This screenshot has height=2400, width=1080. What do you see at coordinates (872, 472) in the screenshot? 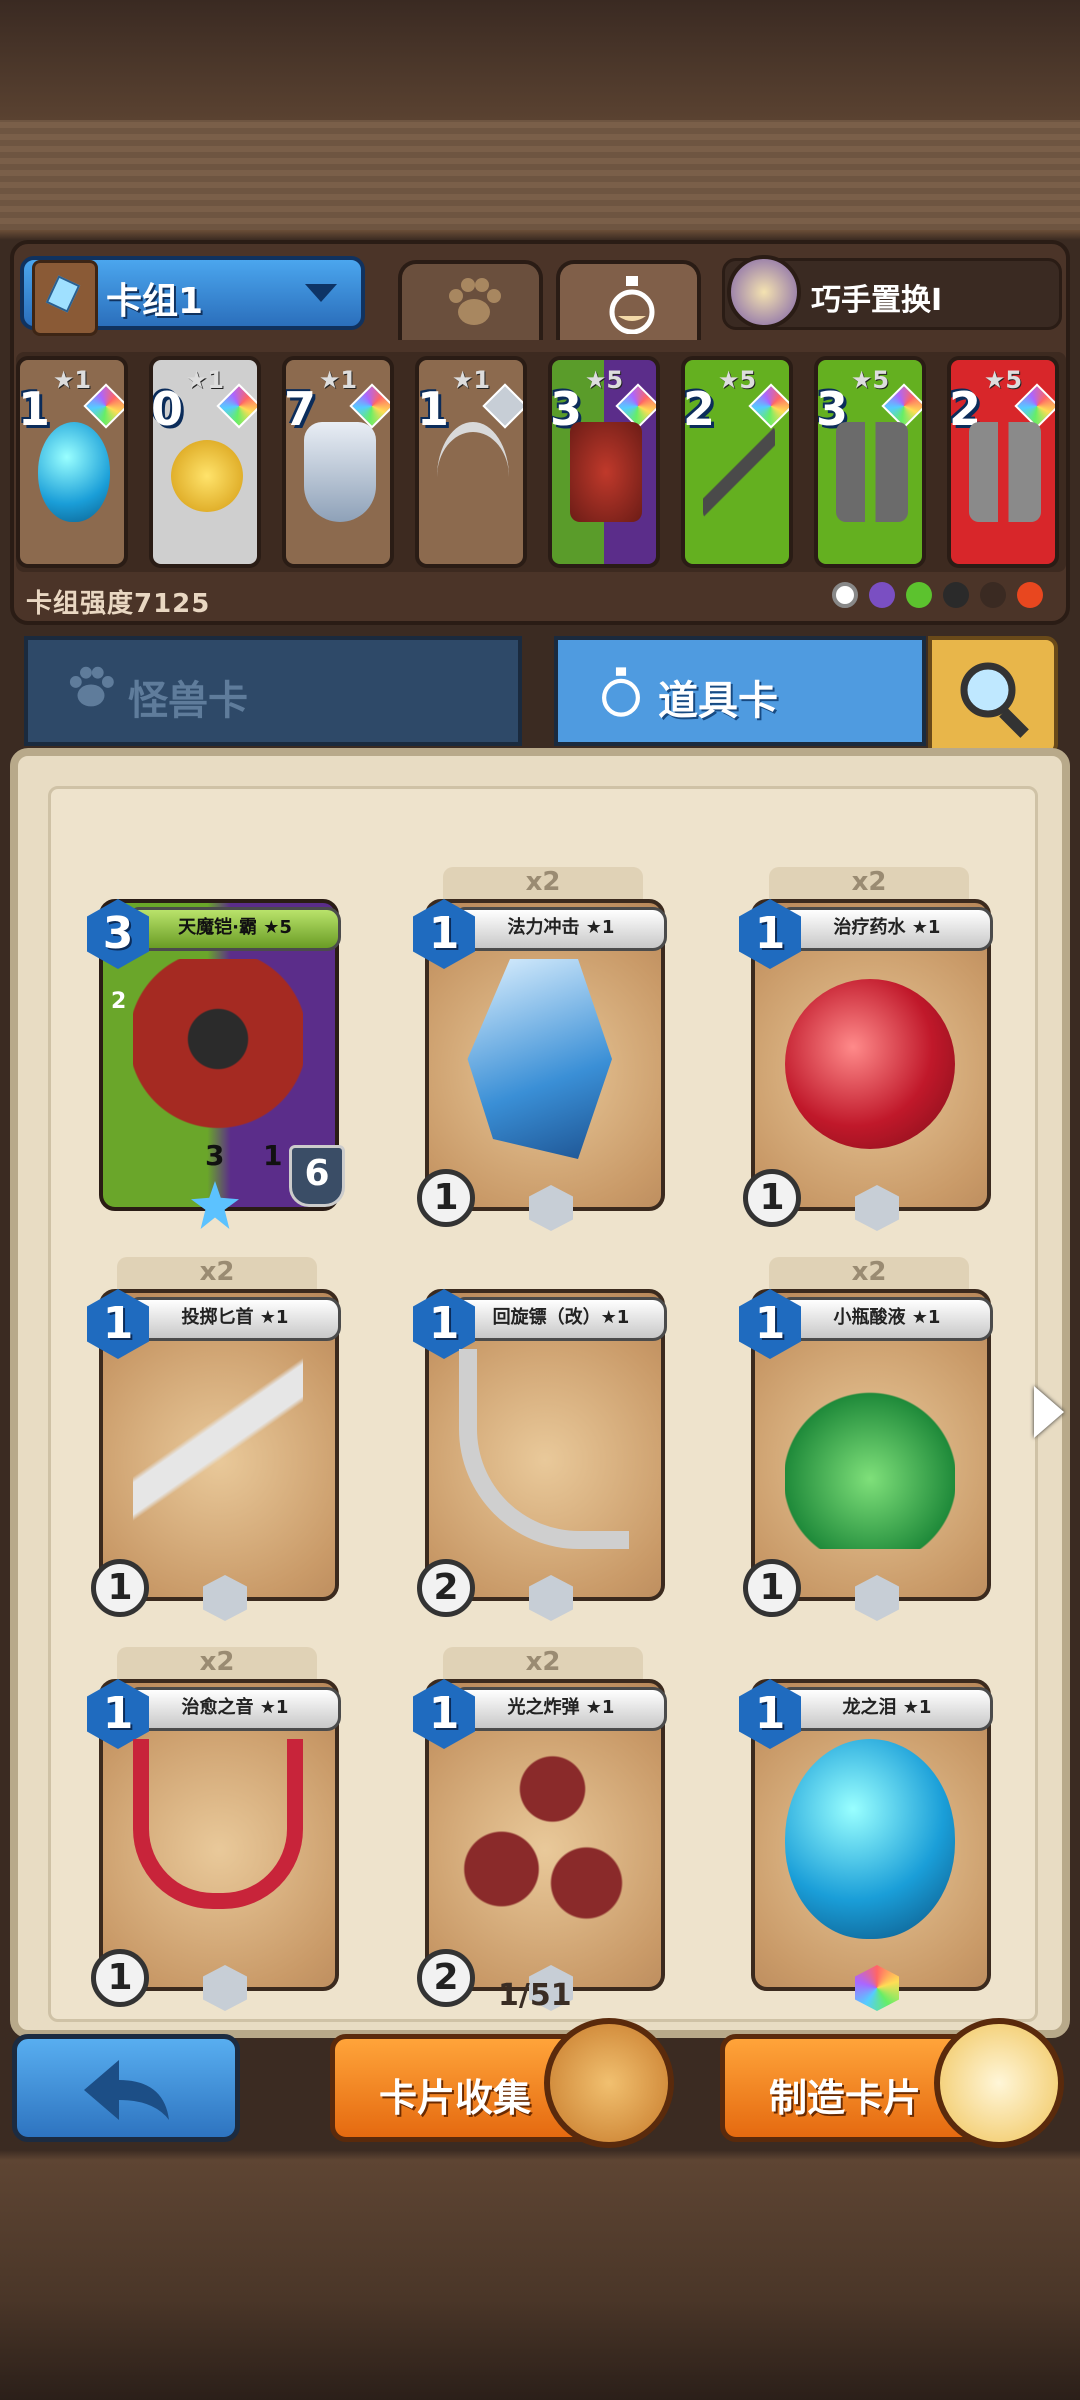
I see `boots-art` at bounding box center [872, 472].